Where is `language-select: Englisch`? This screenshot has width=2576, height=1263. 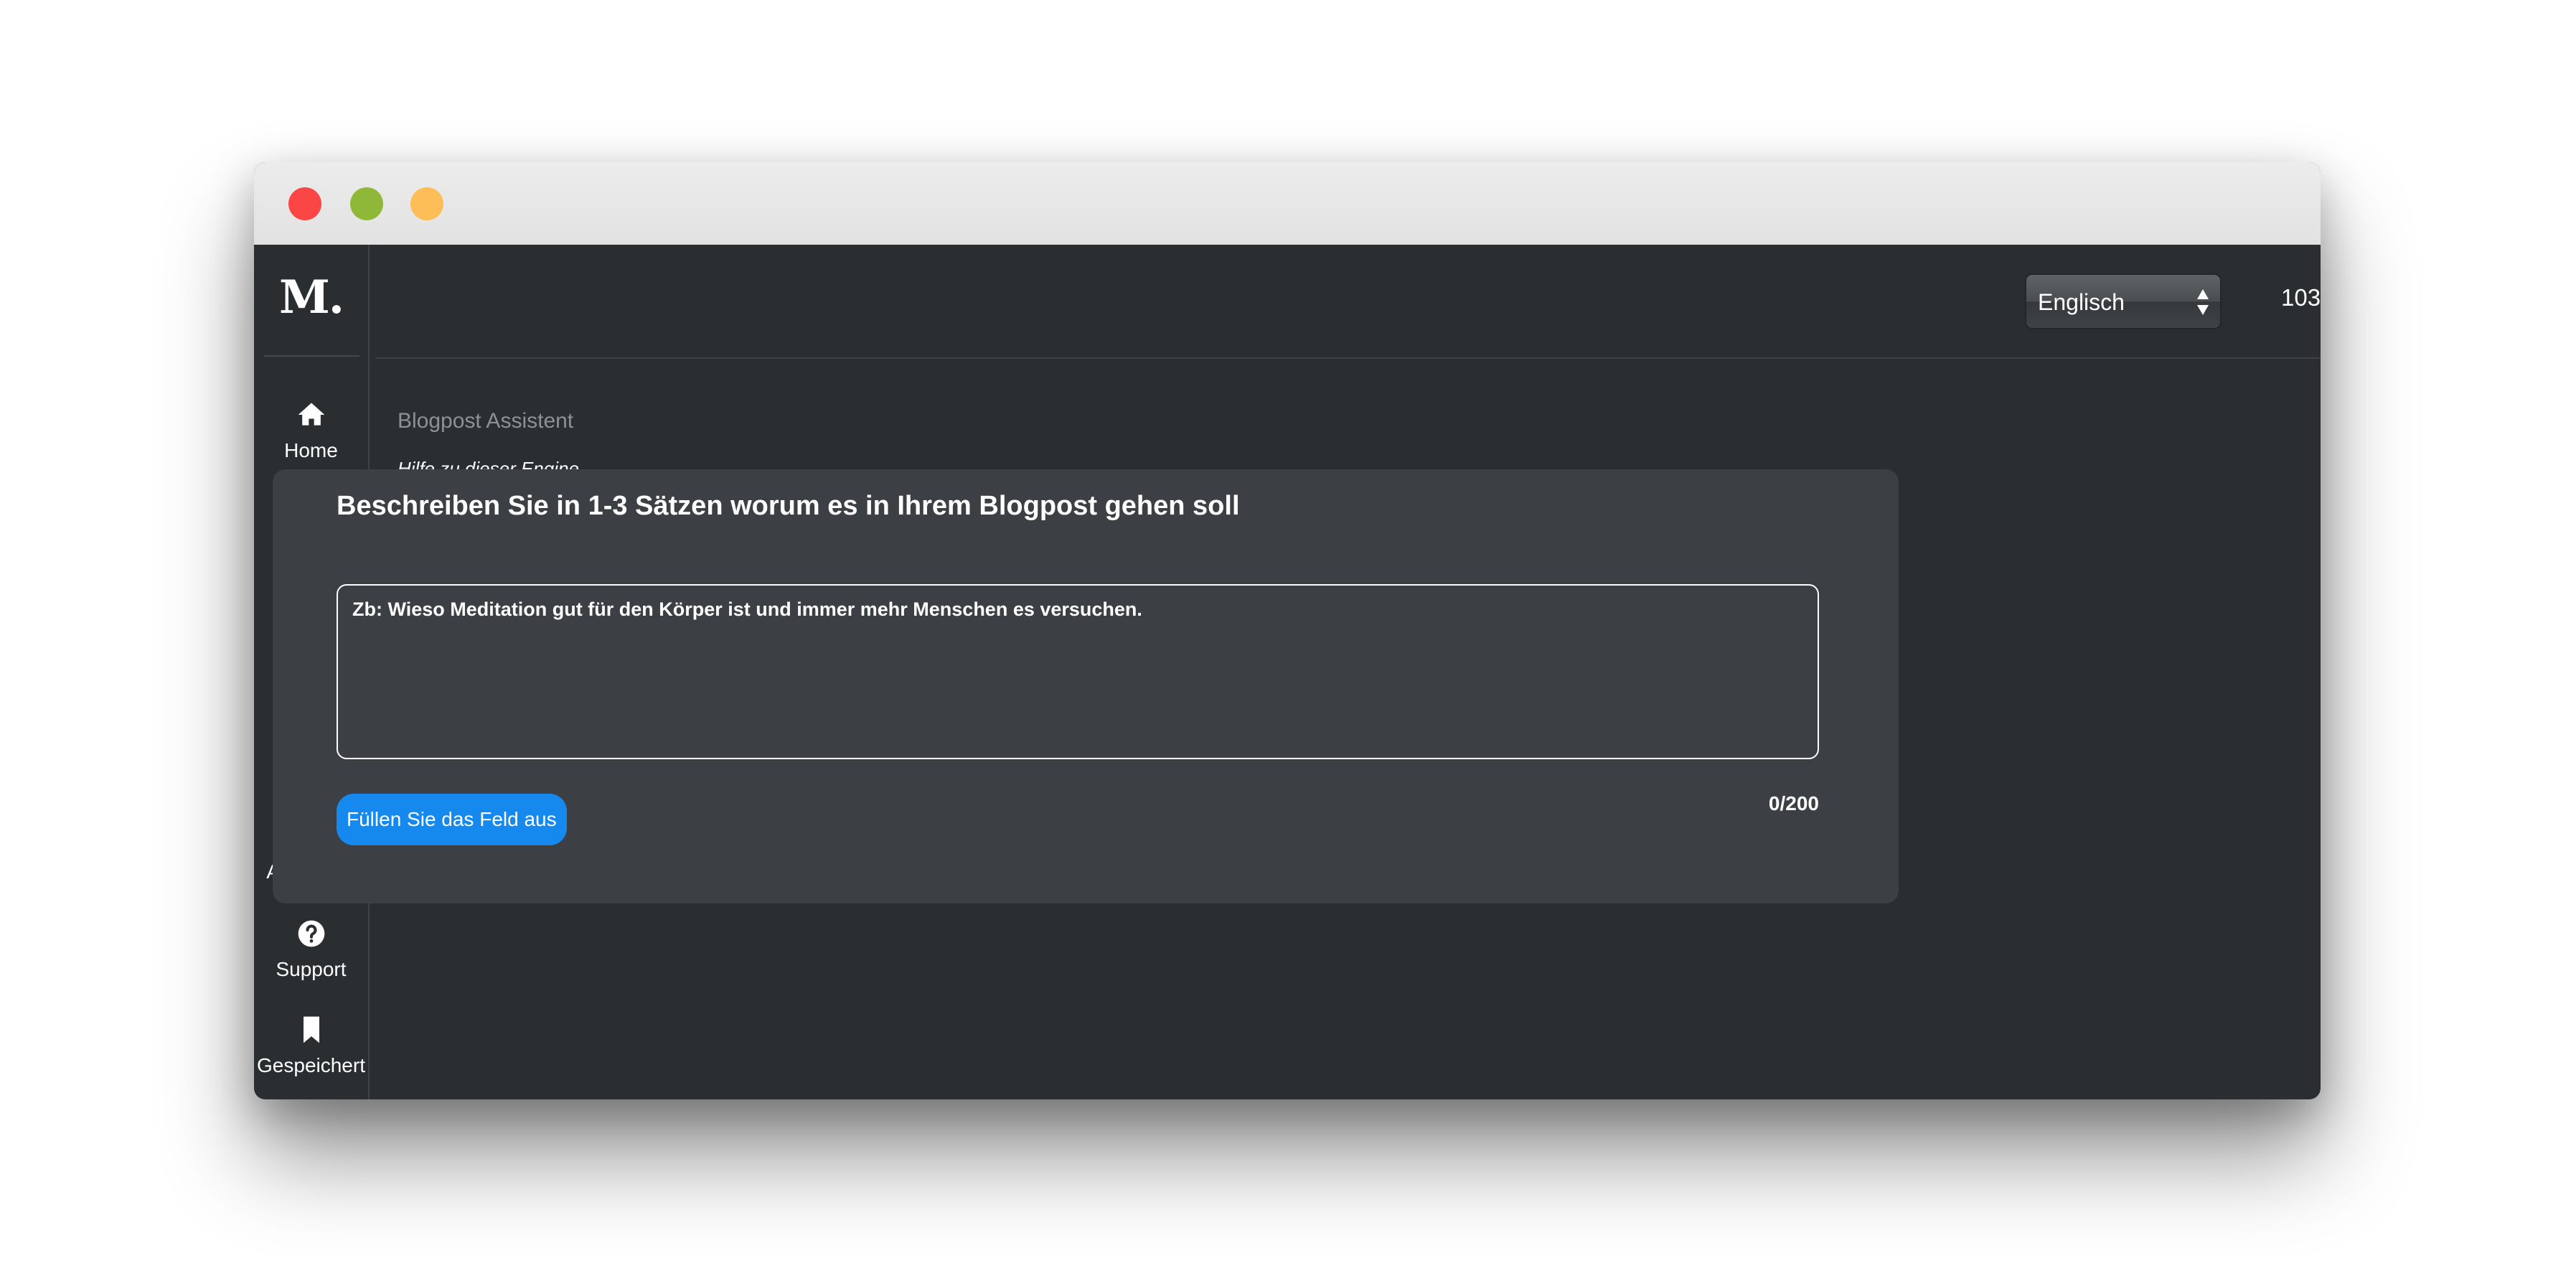
language-select: Englisch is located at coordinates (2123, 301).